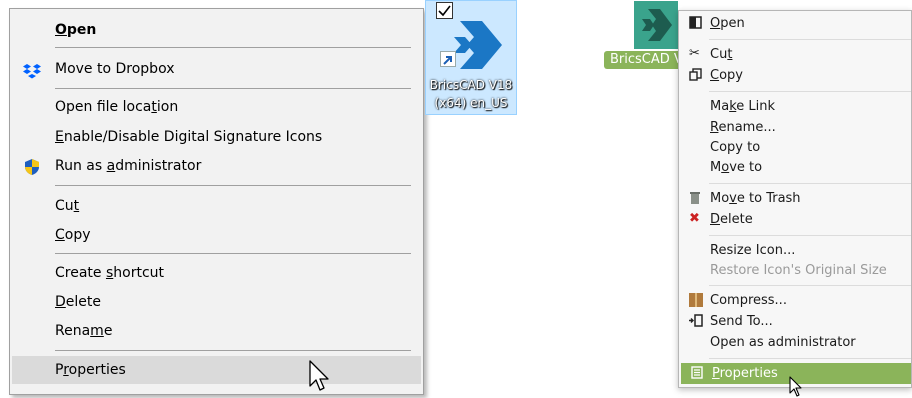 The height and width of the screenshot is (398, 912). I want to click on linux-menu-item-make-link: Make Link, so click(795, 106).